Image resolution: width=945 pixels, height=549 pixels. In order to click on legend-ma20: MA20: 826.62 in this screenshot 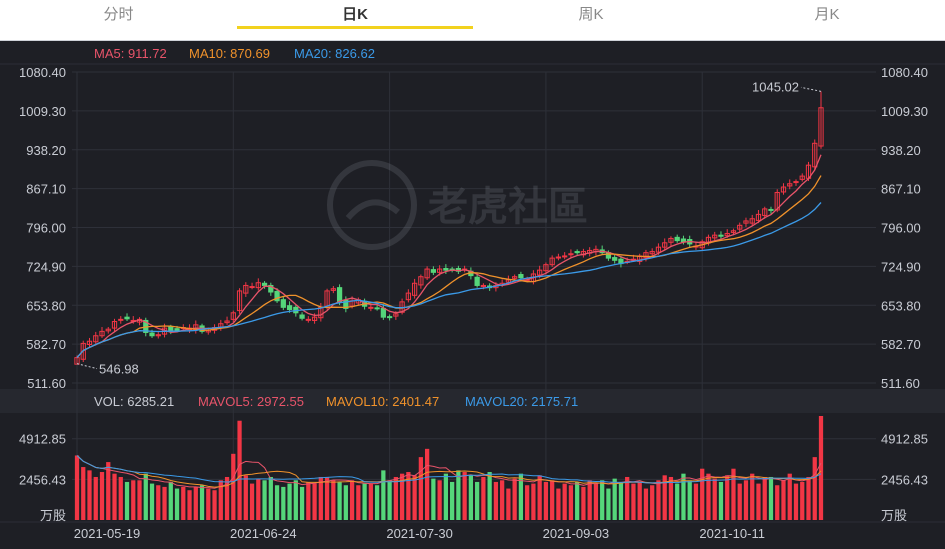, I will do `click(334, 53)`.